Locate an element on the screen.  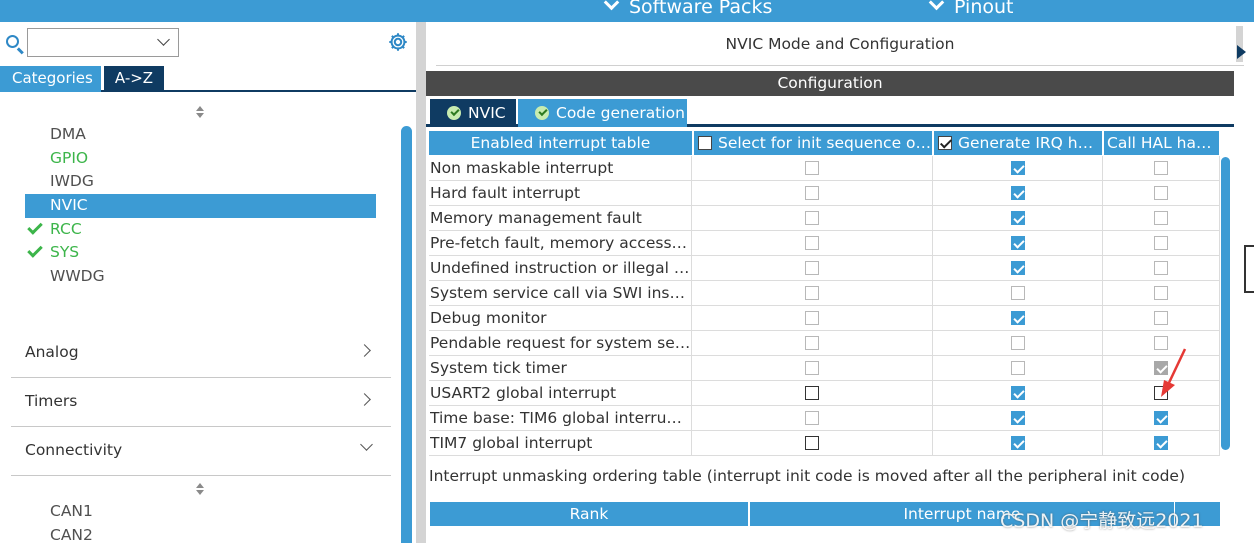
system-core-list: DMA GPIO IWDG NVIC RCC SYS WWDG is located at coordinates (200, 206).